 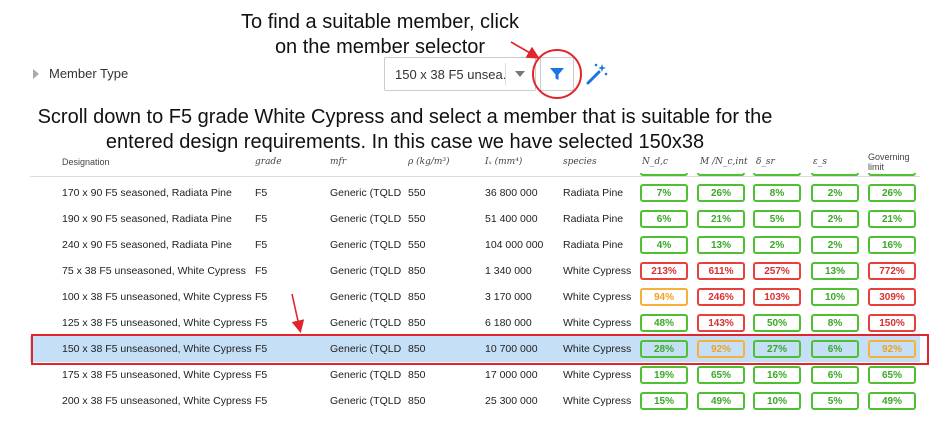 I want to click on magic-wand-icon, so click(x=597, y=74).